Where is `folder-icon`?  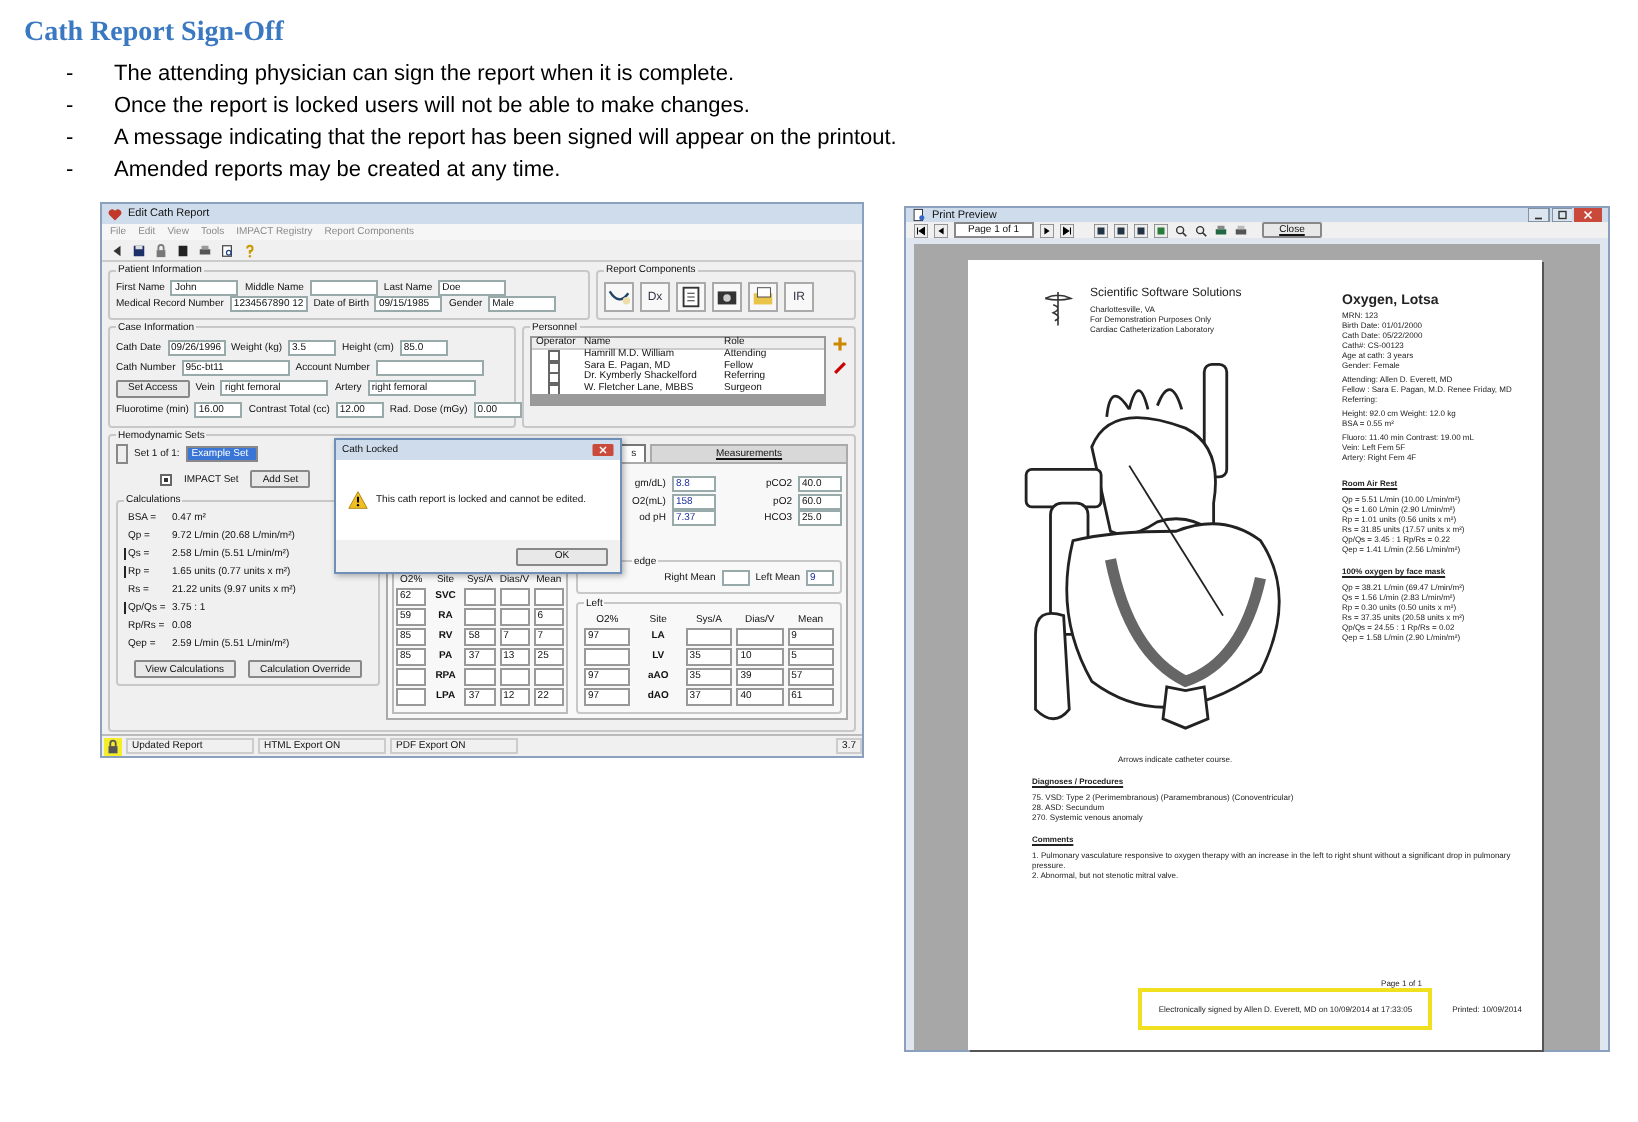 folder-icon is located at coordinates (763, 297).